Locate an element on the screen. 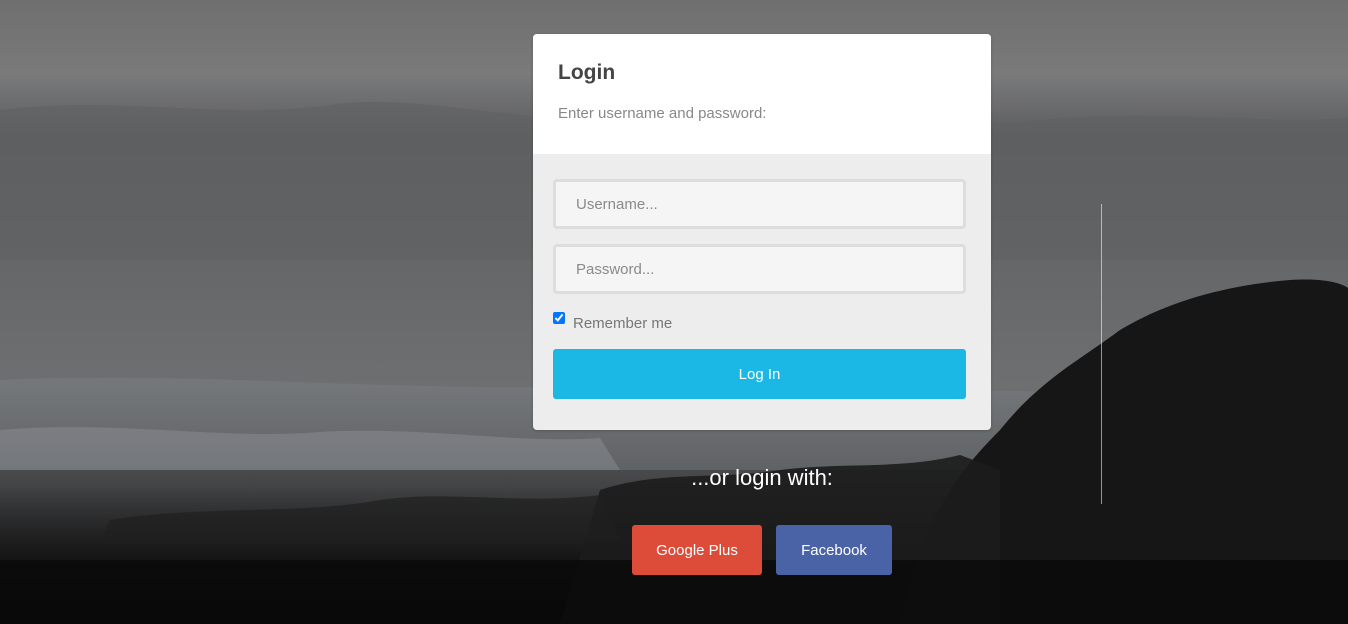 The height and width of the screenshot is (624, 1348). remember-me: Remember me is located at coordinates (612, 322).